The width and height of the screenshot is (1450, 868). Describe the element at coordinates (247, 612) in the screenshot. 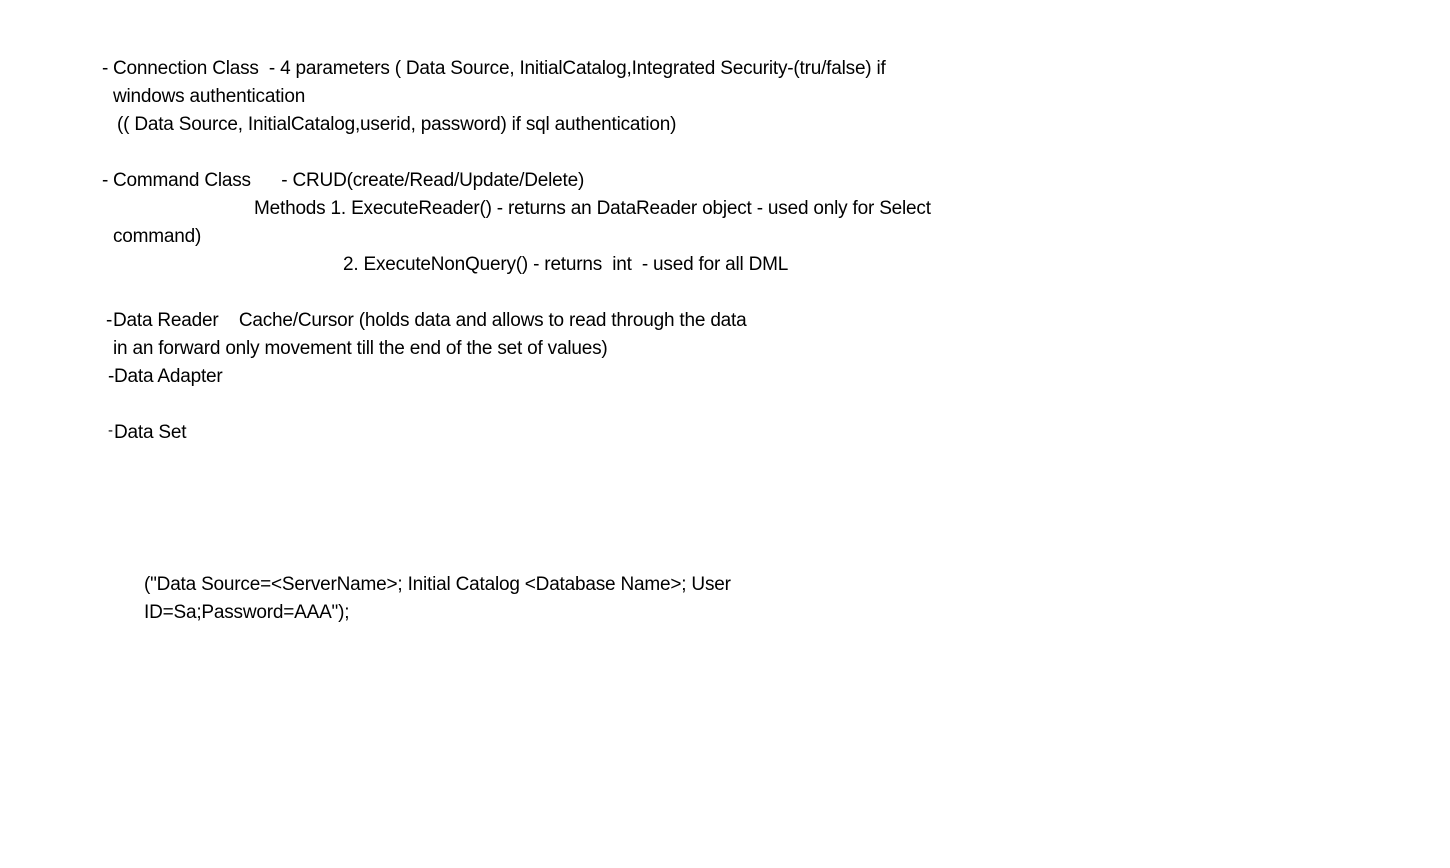

I see `connection-string-line-2: ID=Sa;Password=AAA");` at that location.